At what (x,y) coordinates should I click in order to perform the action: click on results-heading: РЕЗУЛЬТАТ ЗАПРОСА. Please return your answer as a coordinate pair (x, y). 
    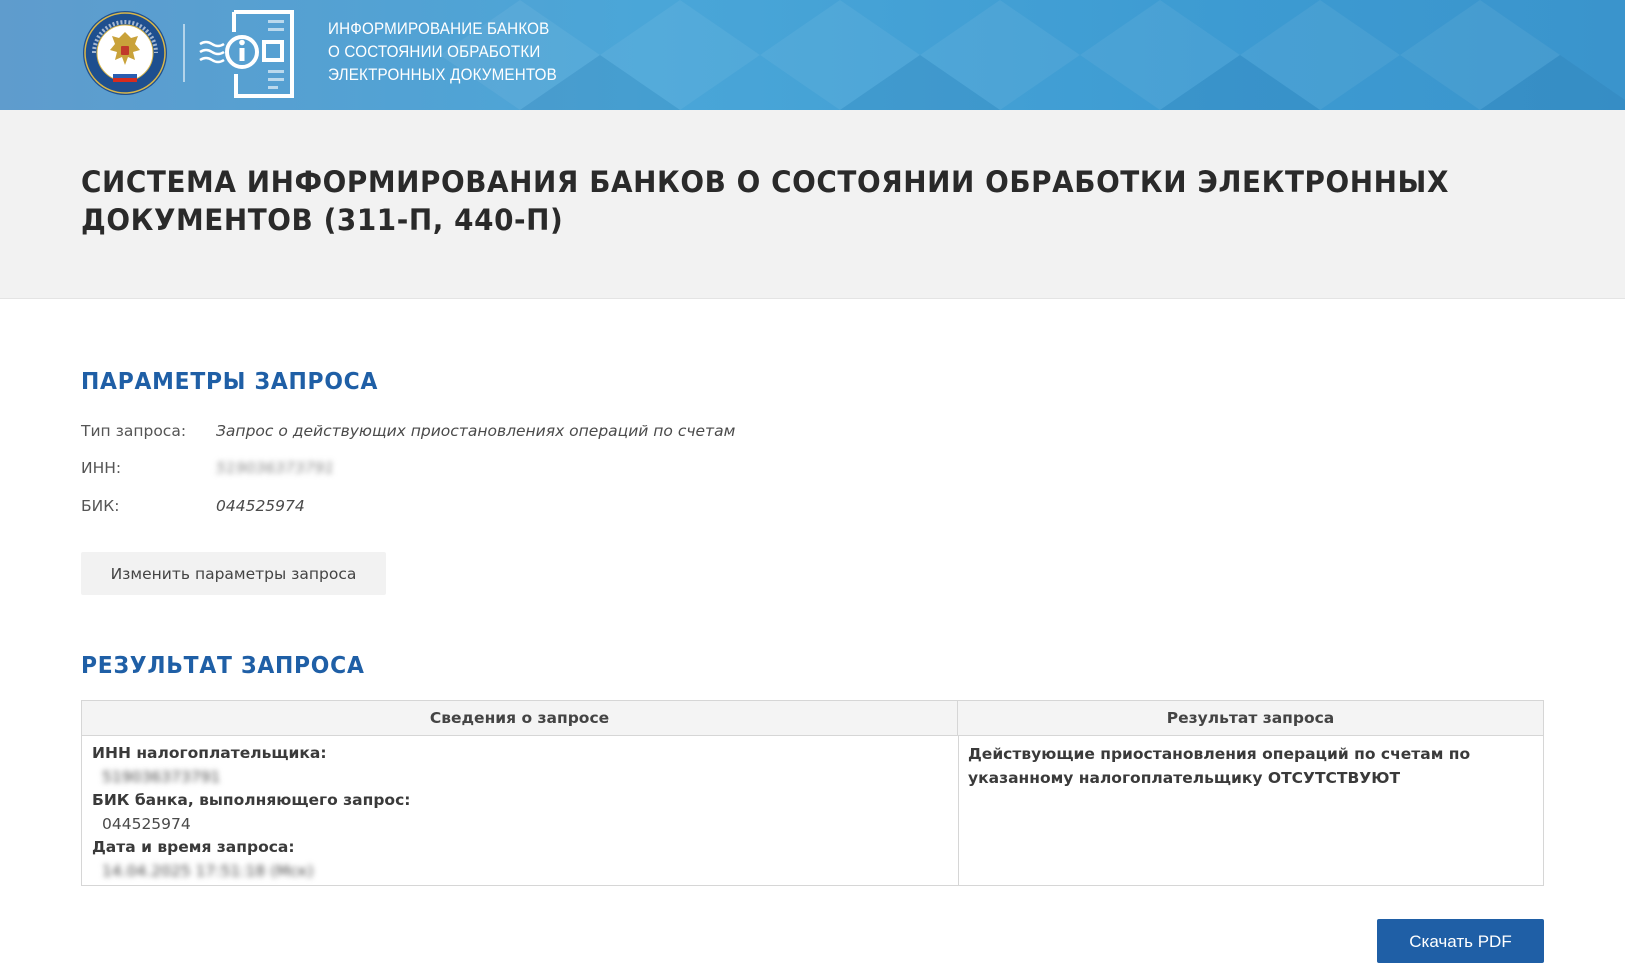
    Looking at the image, I should click on (223, 666).